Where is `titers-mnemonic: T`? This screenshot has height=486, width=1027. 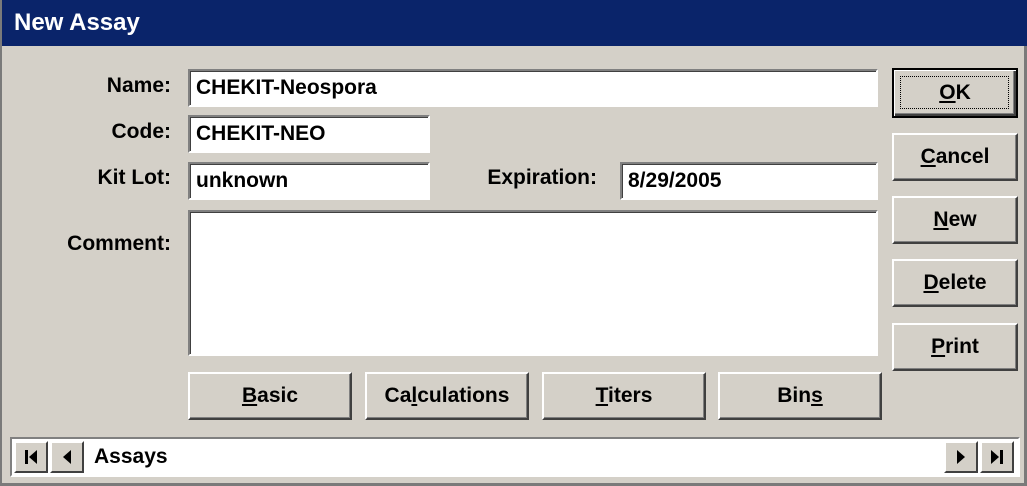 titers-mnemonic: T is located at coordinates (602, 395).